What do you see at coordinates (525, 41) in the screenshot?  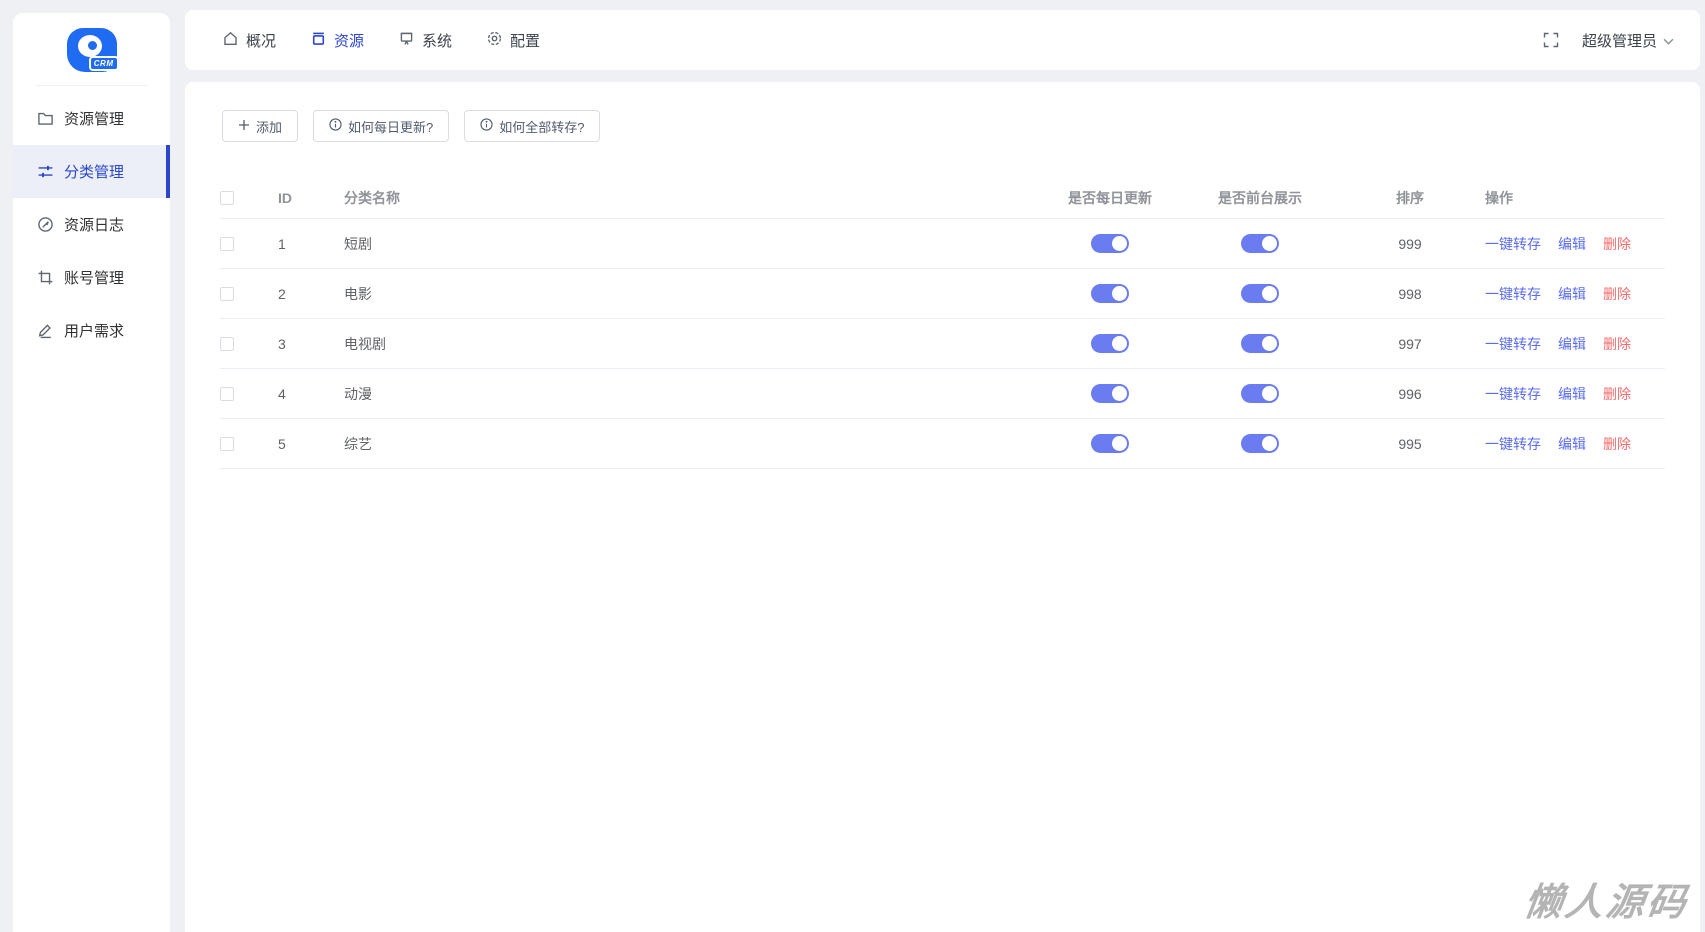 I see `tab-label: 配置` at bounding box center [525, 41].